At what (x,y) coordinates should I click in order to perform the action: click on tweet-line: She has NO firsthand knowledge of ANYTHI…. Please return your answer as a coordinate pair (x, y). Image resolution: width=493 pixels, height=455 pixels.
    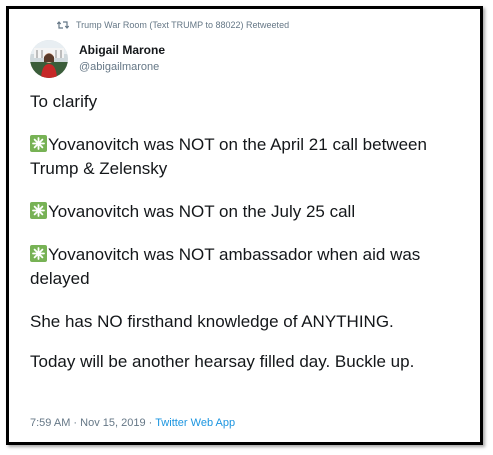
    Looking at the image, I should click on (212, 321).